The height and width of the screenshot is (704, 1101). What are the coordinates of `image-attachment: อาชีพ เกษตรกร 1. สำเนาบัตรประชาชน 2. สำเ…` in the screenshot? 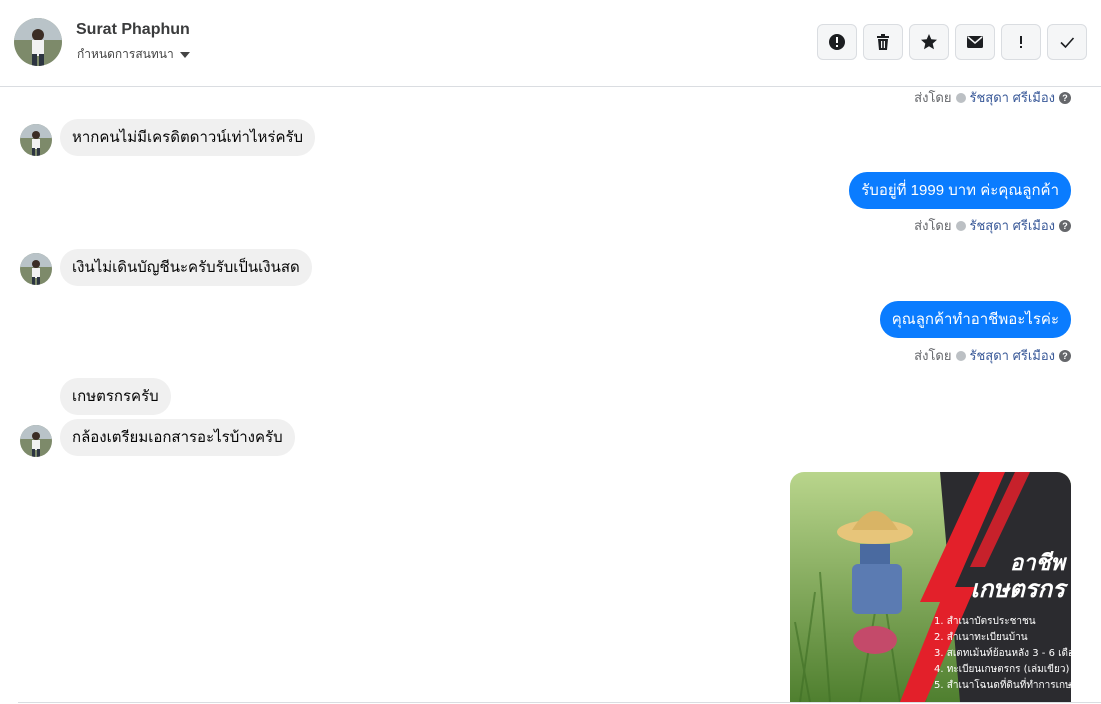 It's located at (930, 587).